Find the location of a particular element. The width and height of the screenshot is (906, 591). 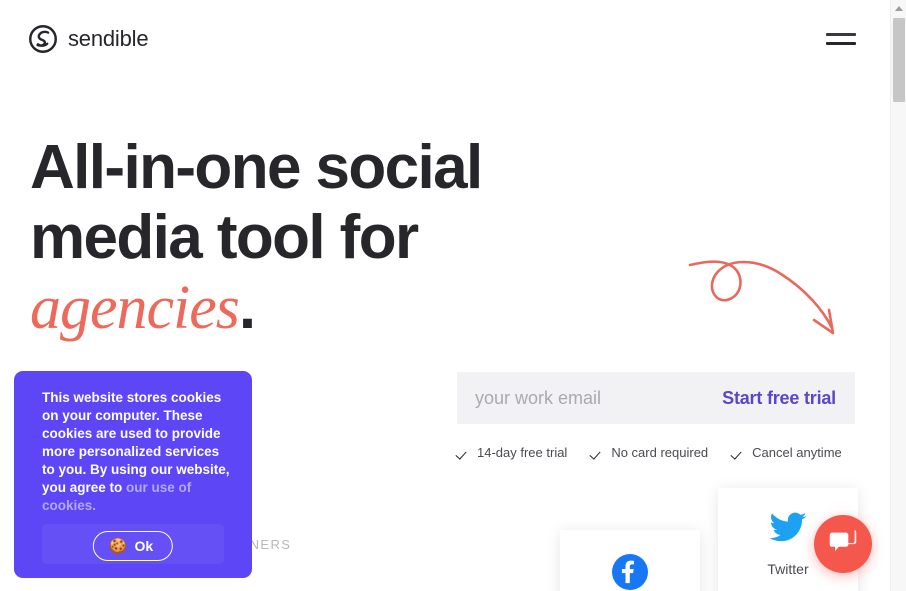

hero-title-period: . is located at coordinates (247, 307).